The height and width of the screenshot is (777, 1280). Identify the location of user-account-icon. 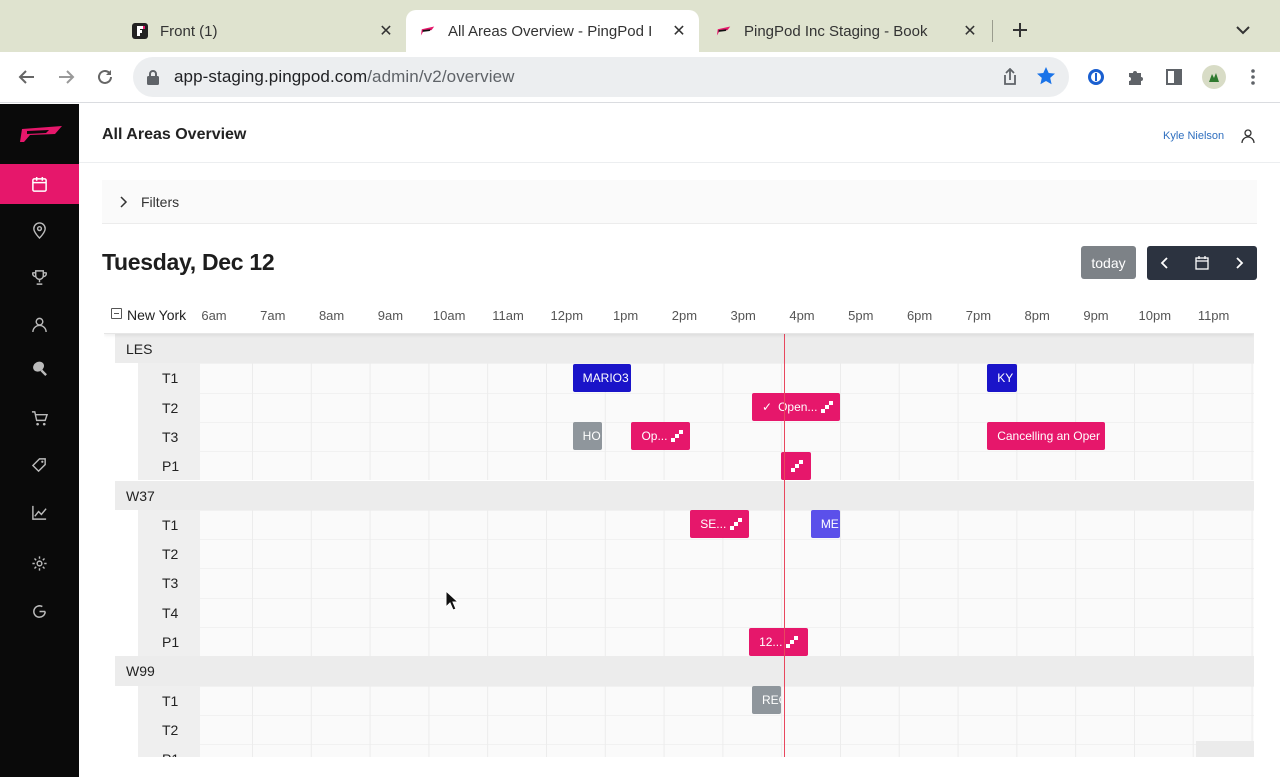
(1248, 136).